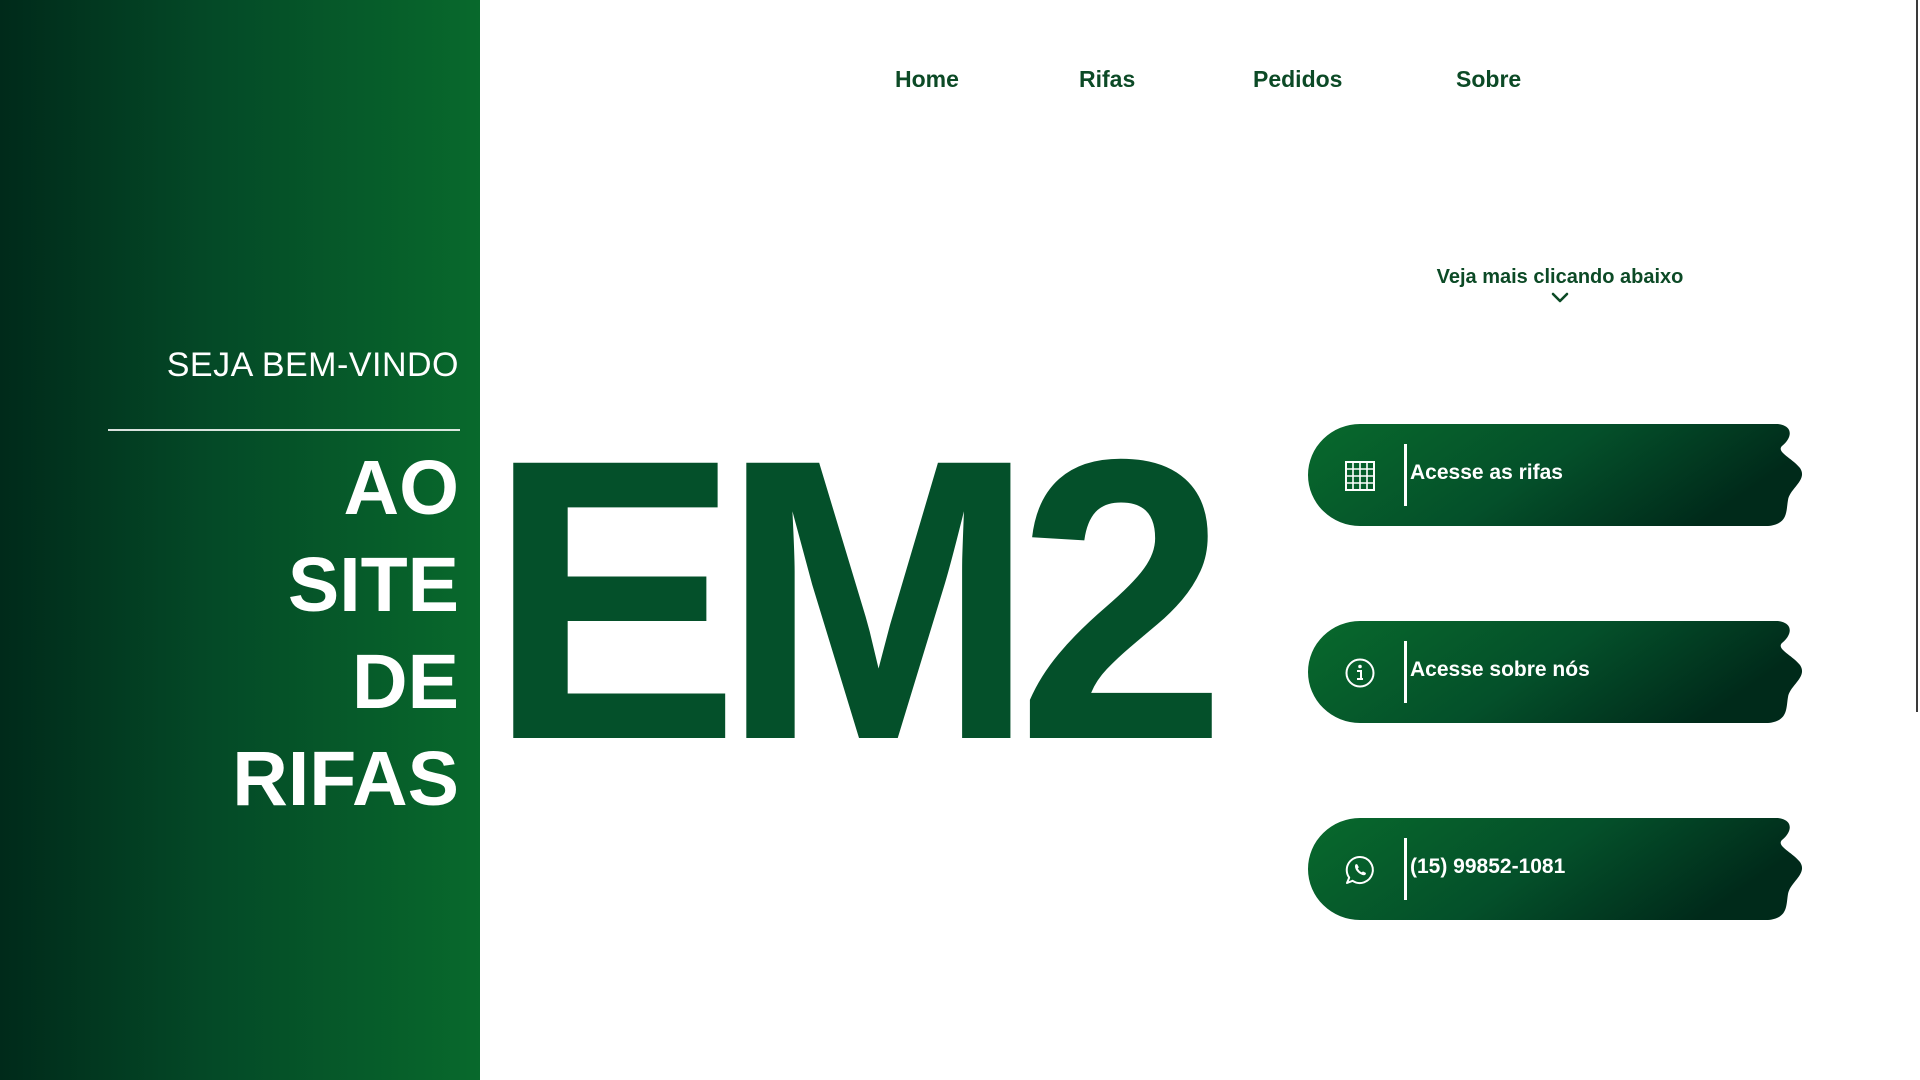 This screenshot has height=1080, width=1920. I want to click on headline: AO SITE DE RIFAS, so click(345, 634).